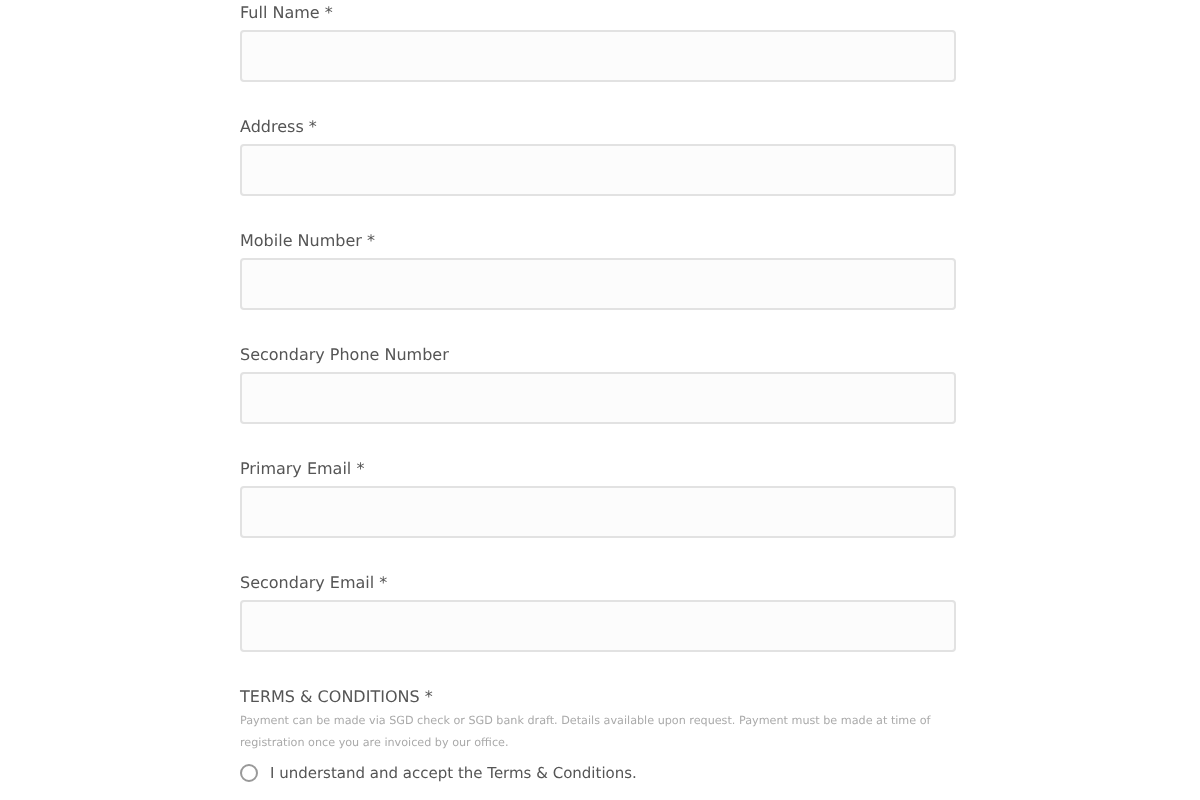 The image size is (1200, 800). I want to click on field-label: Full Name *, so click(287, 14).